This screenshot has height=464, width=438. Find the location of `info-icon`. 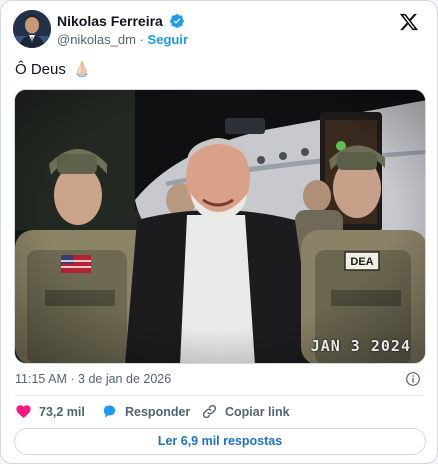

info-icon is located at coordinates (413, 379).